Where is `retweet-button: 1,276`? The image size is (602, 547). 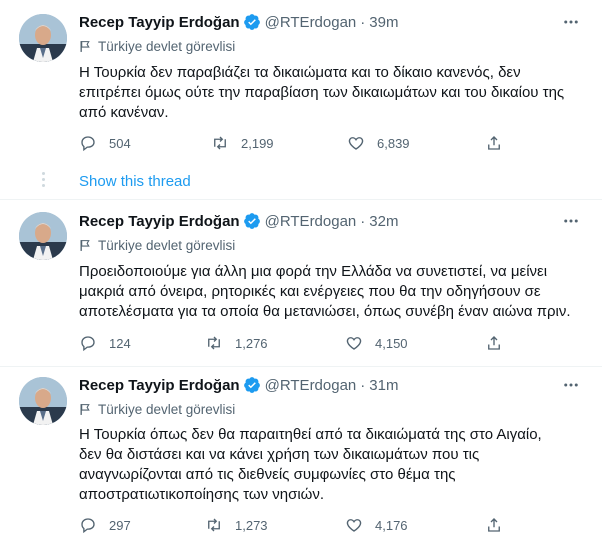
retweet-button: 1,276 is located at coordinates (236, 343).